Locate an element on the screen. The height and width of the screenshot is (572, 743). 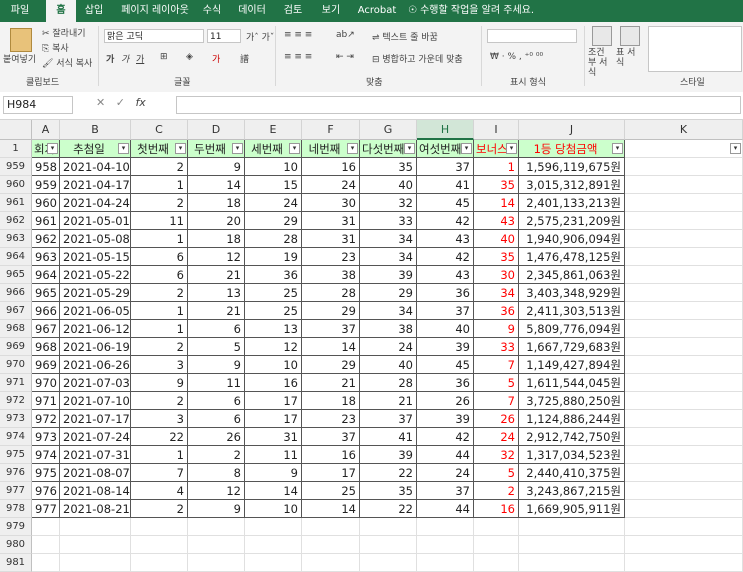
column-header-D: D is located at coordinates (216, 130).